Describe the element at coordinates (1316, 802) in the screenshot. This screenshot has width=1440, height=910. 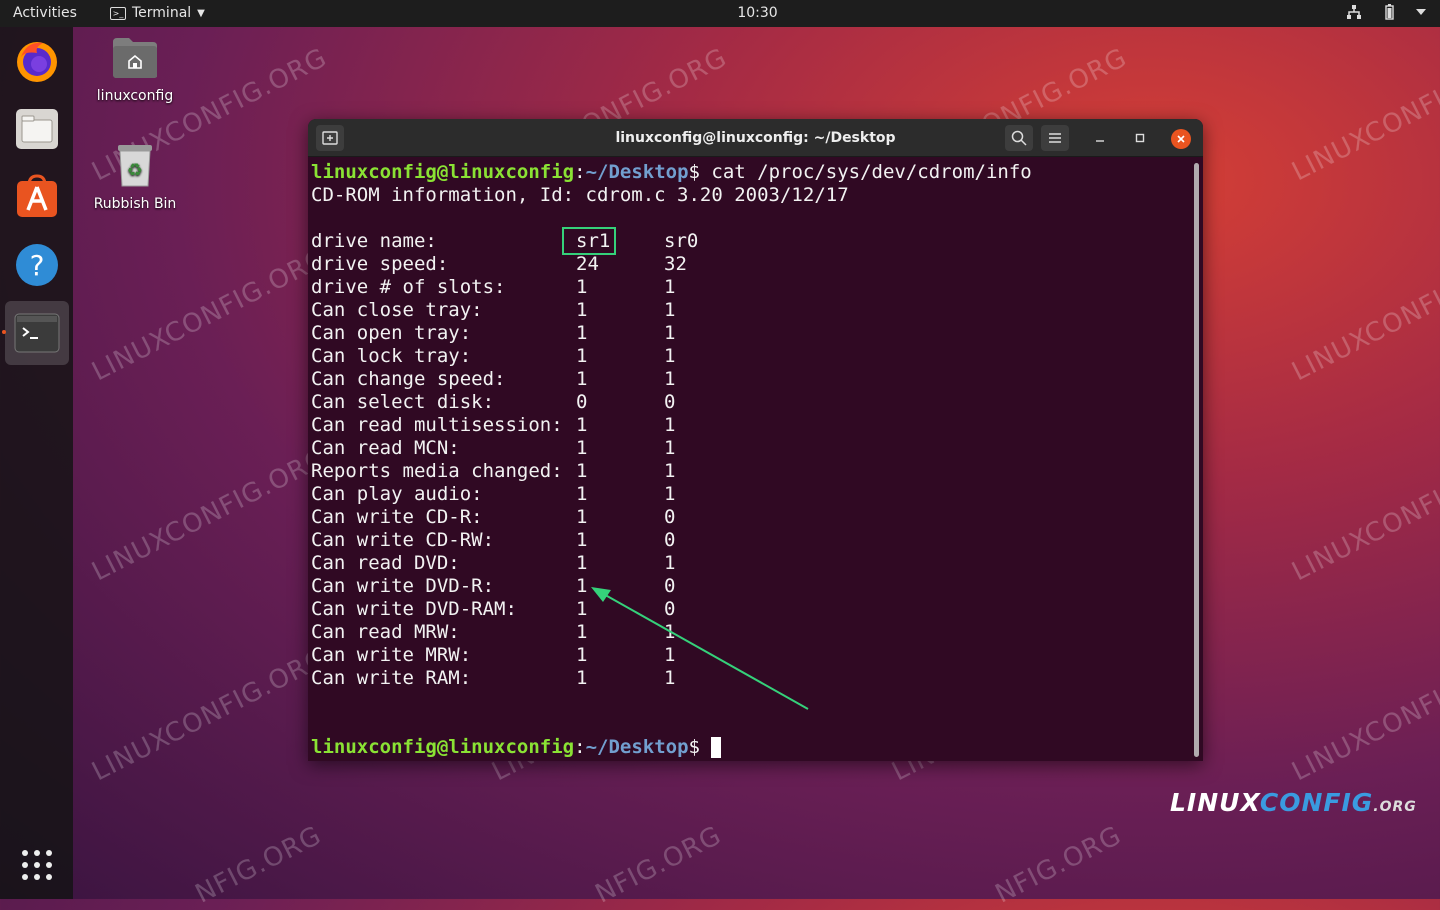
I see `brand-part-2: CONFIG` at that location.